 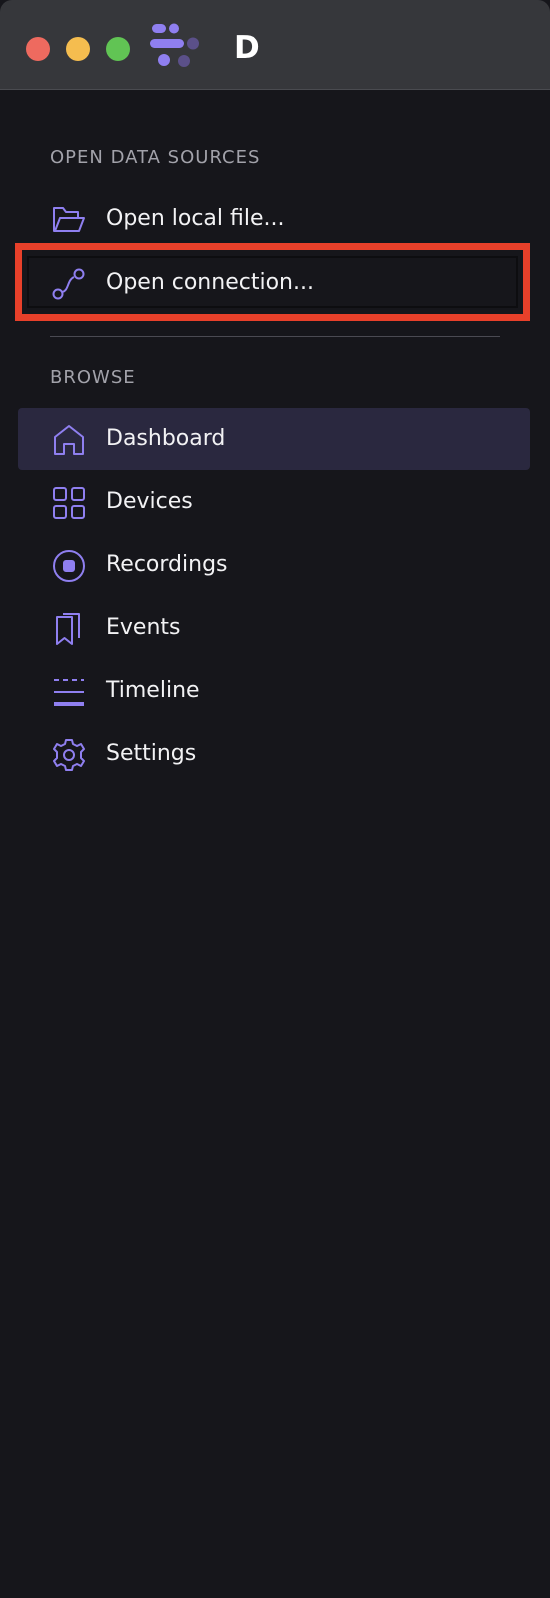 What do you see at coordinates (167, 564) in the screenshot?
I see `recordings-label: Recordings` at bounding box center [167, 564].